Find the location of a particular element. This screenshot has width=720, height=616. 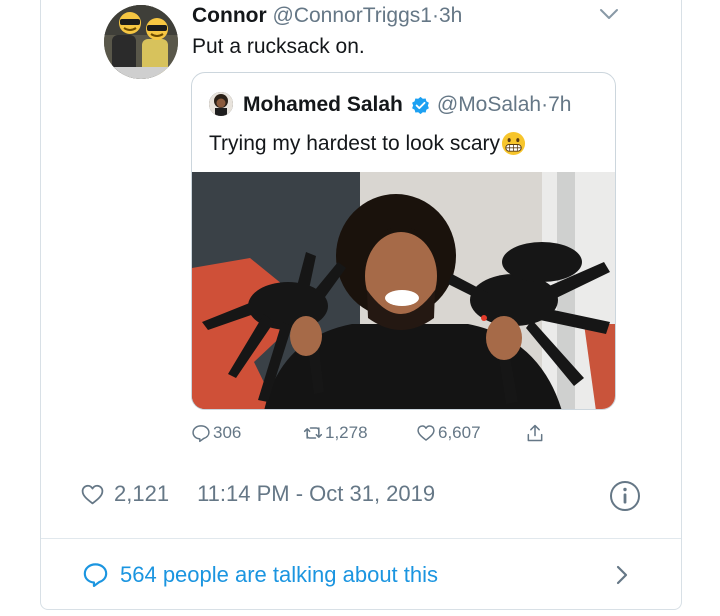

reply-icon is located at coordinates (201, 434).